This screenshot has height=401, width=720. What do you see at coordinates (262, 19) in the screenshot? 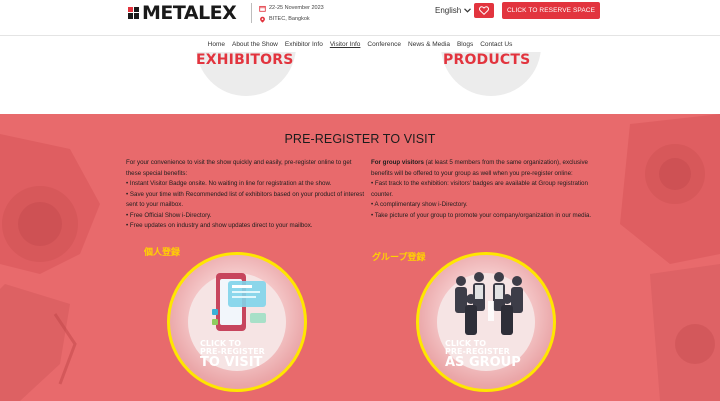
I see `location-pin-icon` at bounding box center [262, 19].